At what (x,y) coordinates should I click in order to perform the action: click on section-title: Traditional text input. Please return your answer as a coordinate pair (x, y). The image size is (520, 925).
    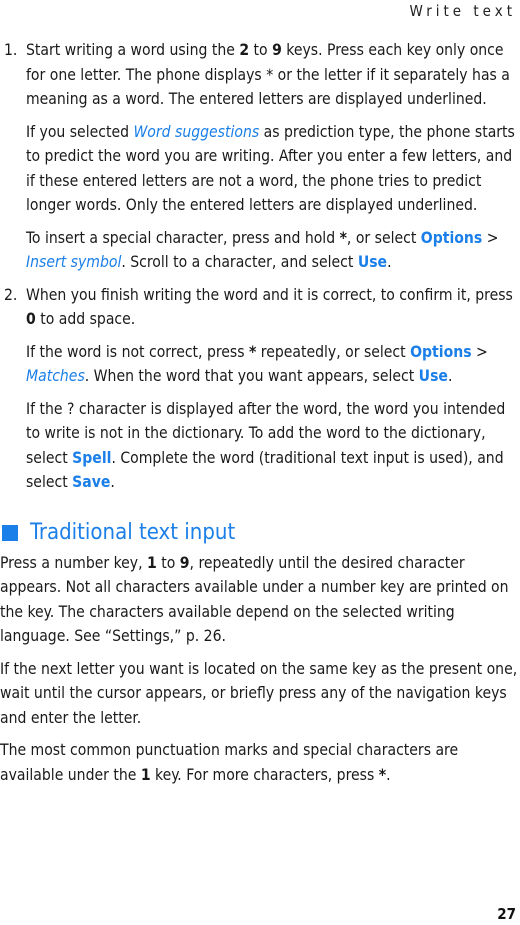
    Looking at the image, I should click on (133, 532).